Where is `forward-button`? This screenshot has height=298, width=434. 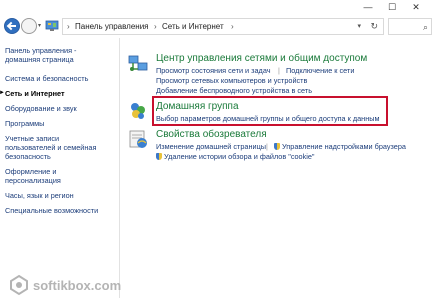 forward-button is located at coordinates (29, 26).